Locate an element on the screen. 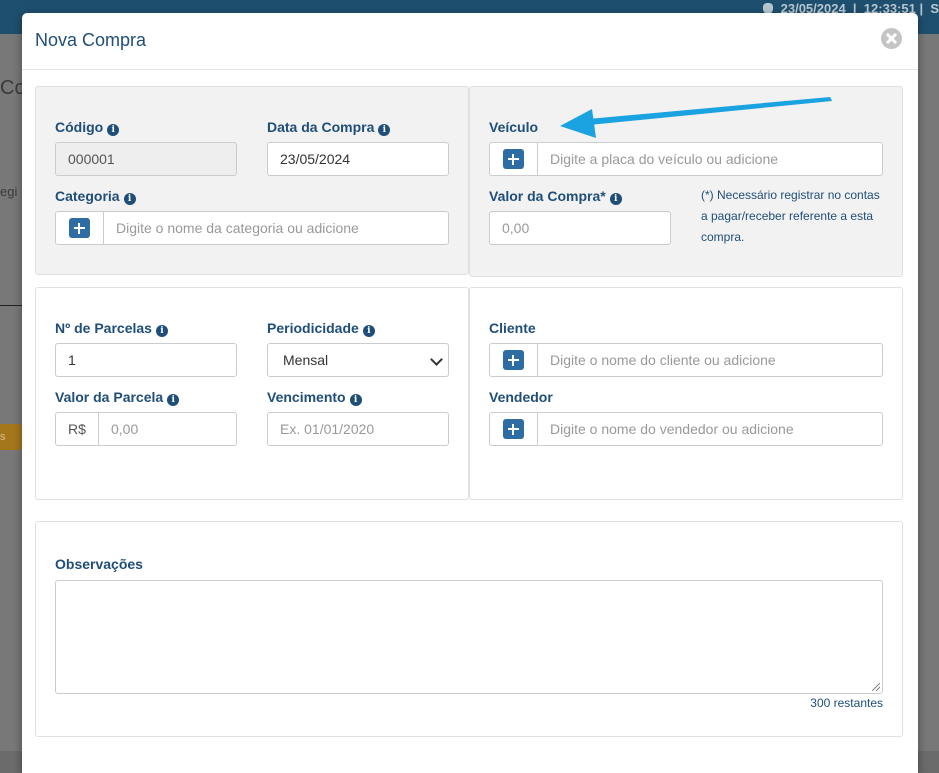  observacoes-label: Observações is located at coordinates (99, 564).